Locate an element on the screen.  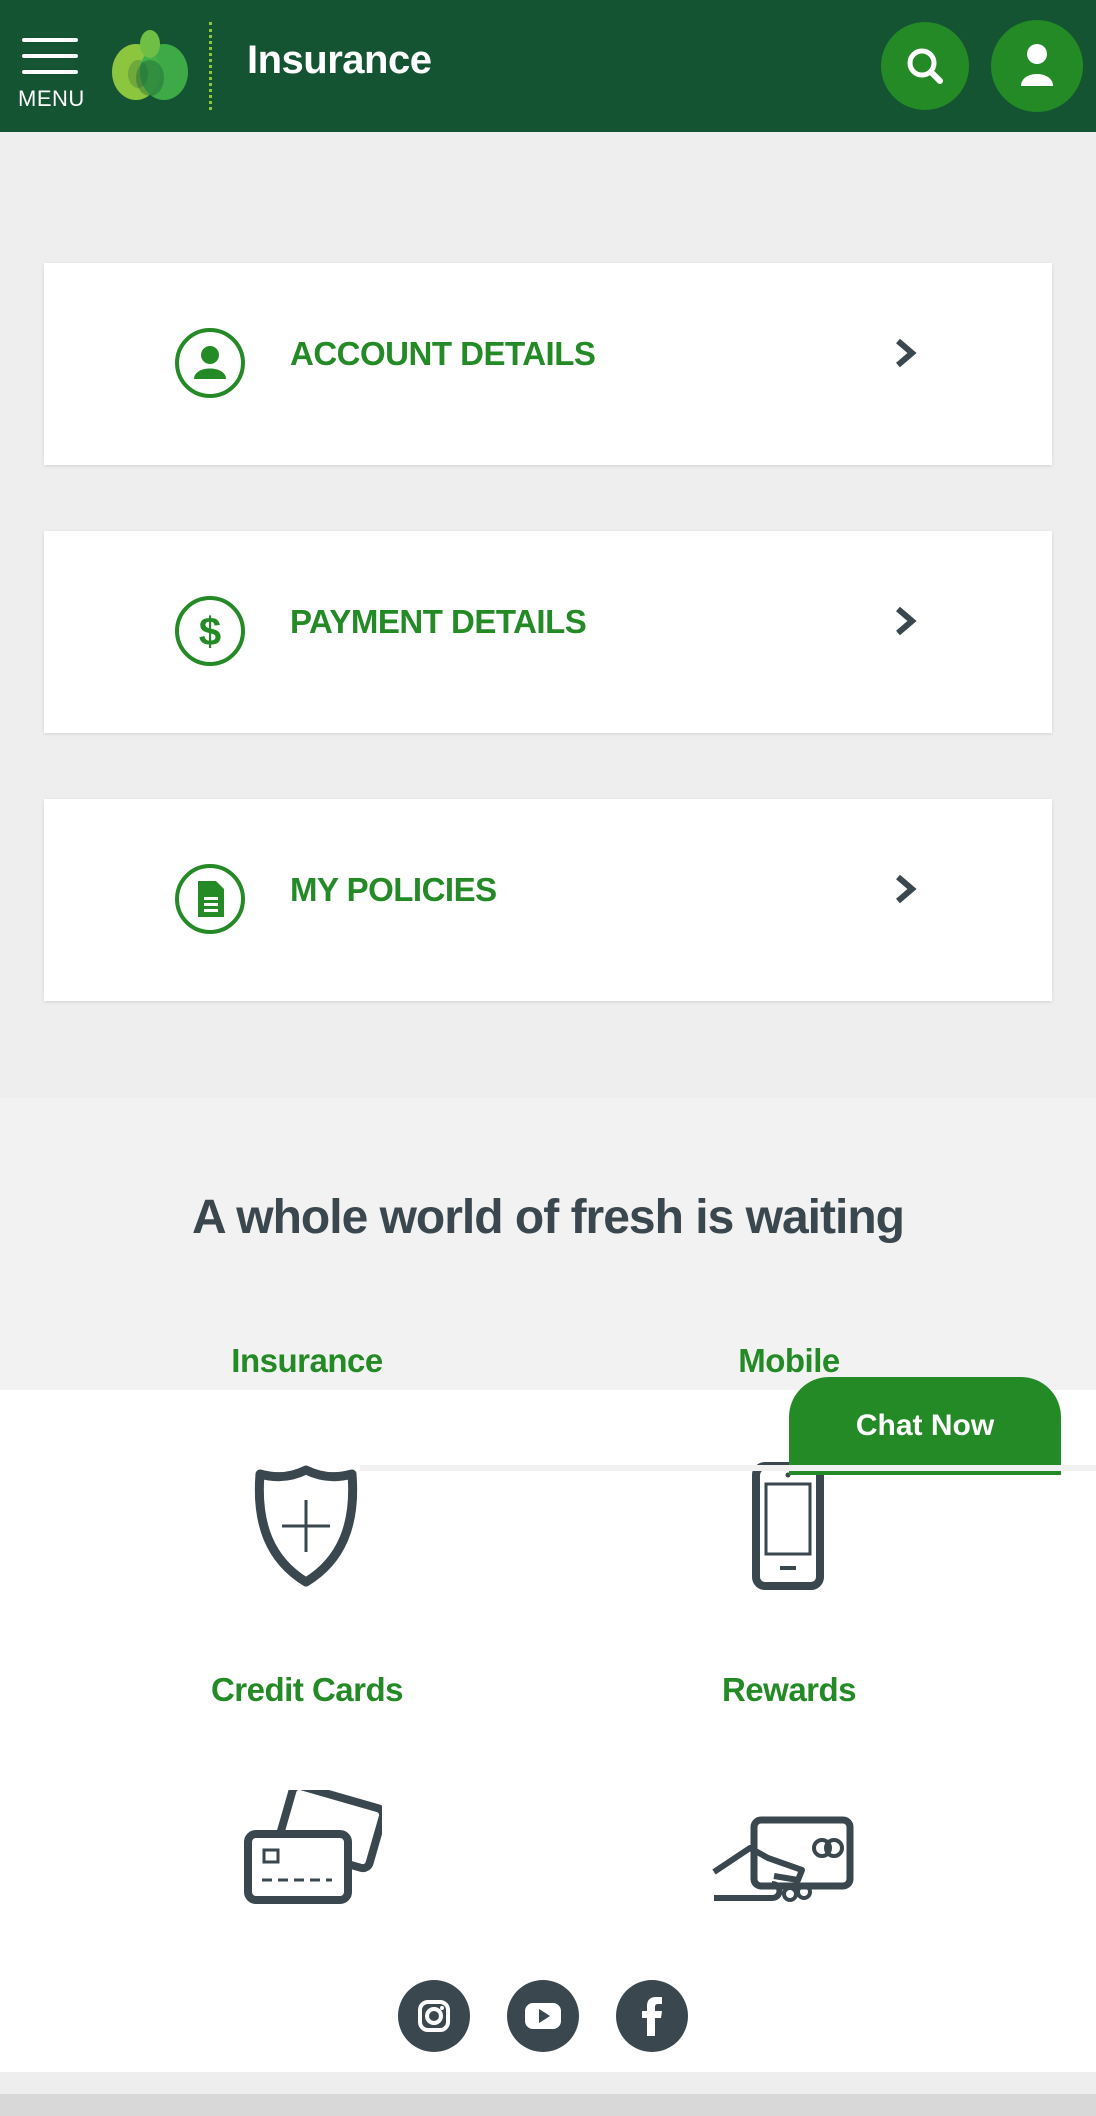
footer-strip is located at coordinates (548, 2105).